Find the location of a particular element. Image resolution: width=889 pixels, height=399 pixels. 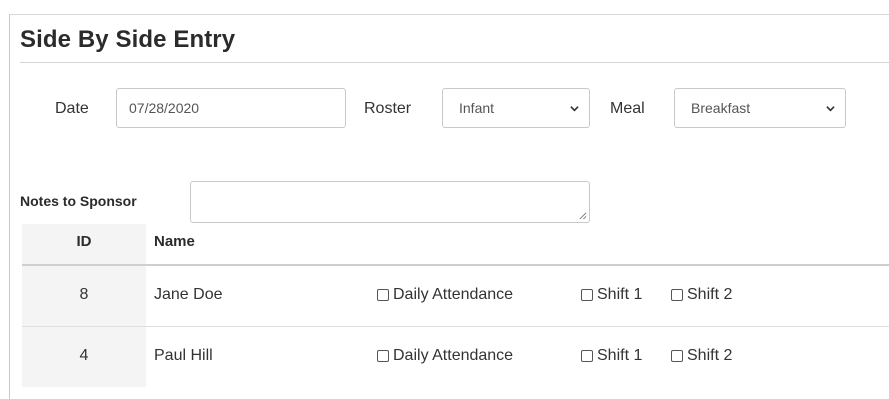

row-id: 4 is located at coordinates (84, 355).